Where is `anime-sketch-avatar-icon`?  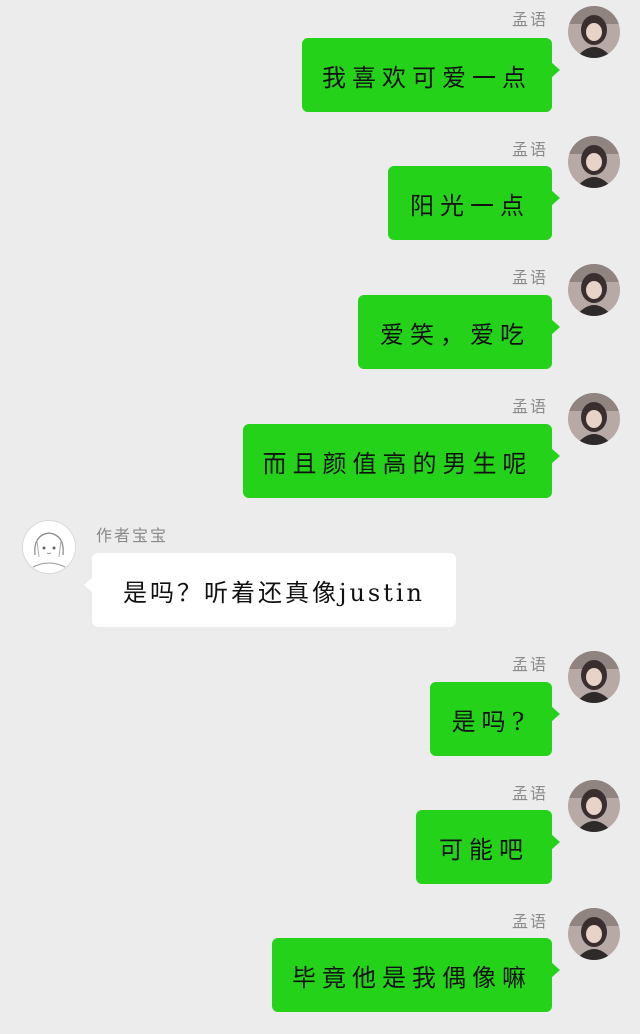 anime-sketch-avatar-icon is located at coordinates (49, 547).